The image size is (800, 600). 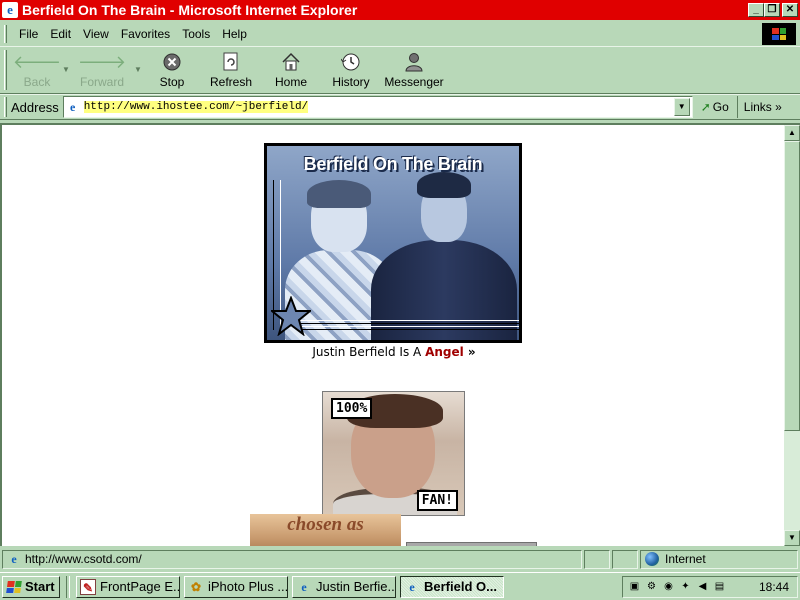 I want to click on links-label: Links, so click(x=757, y=107).